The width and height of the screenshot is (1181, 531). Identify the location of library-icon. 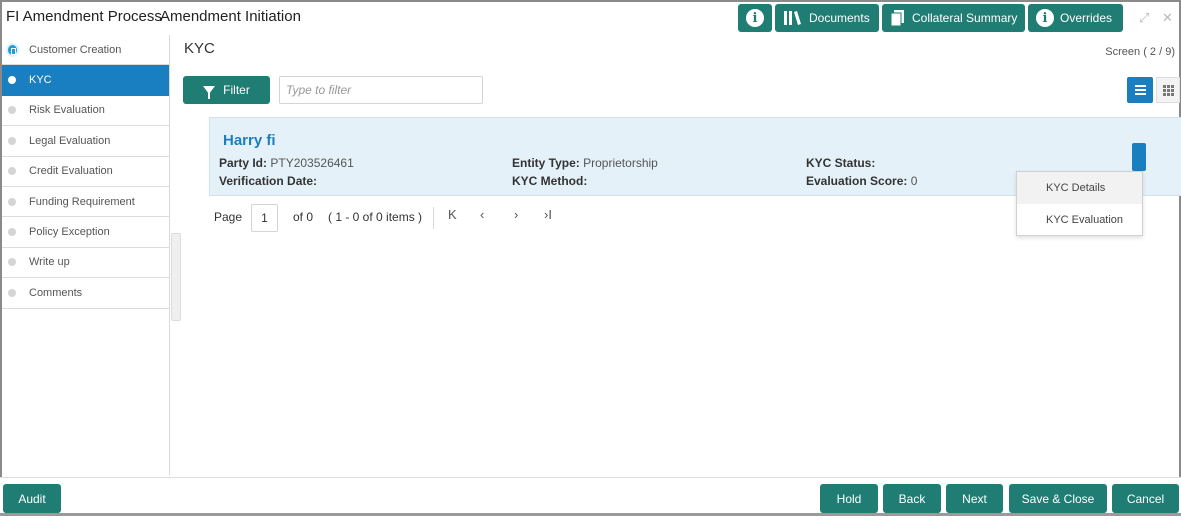
(793, 18).